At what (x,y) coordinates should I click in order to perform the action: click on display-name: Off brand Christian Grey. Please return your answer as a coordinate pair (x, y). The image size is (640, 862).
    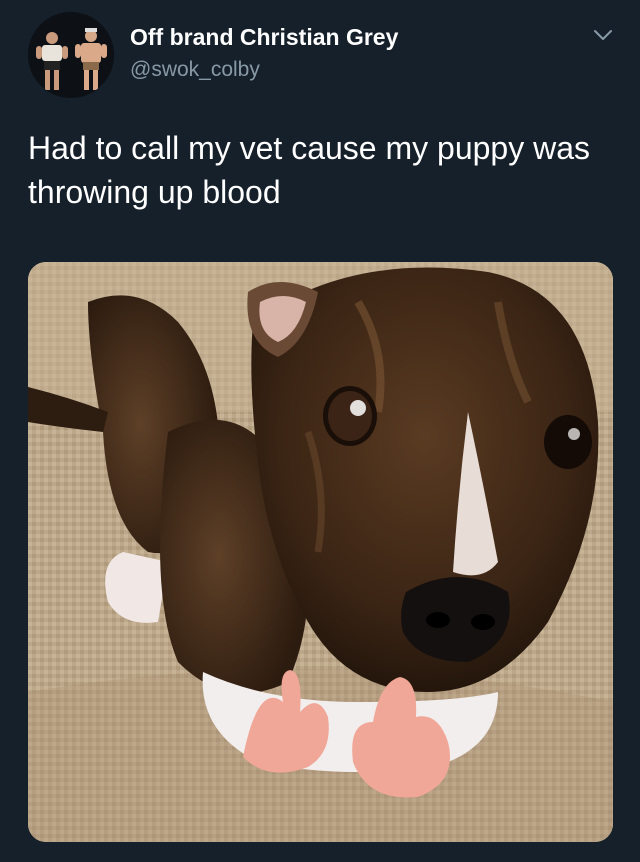
    Looking at the image, I should click on (264, 37).